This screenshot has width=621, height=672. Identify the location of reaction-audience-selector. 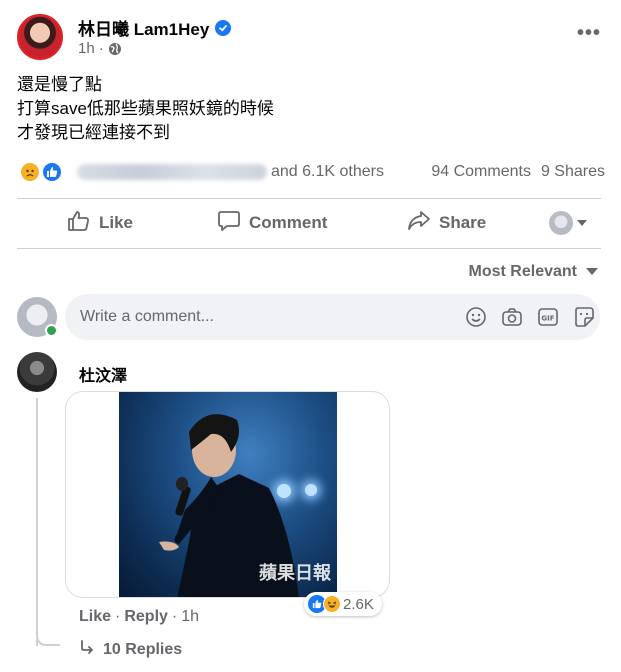
(568, 223).